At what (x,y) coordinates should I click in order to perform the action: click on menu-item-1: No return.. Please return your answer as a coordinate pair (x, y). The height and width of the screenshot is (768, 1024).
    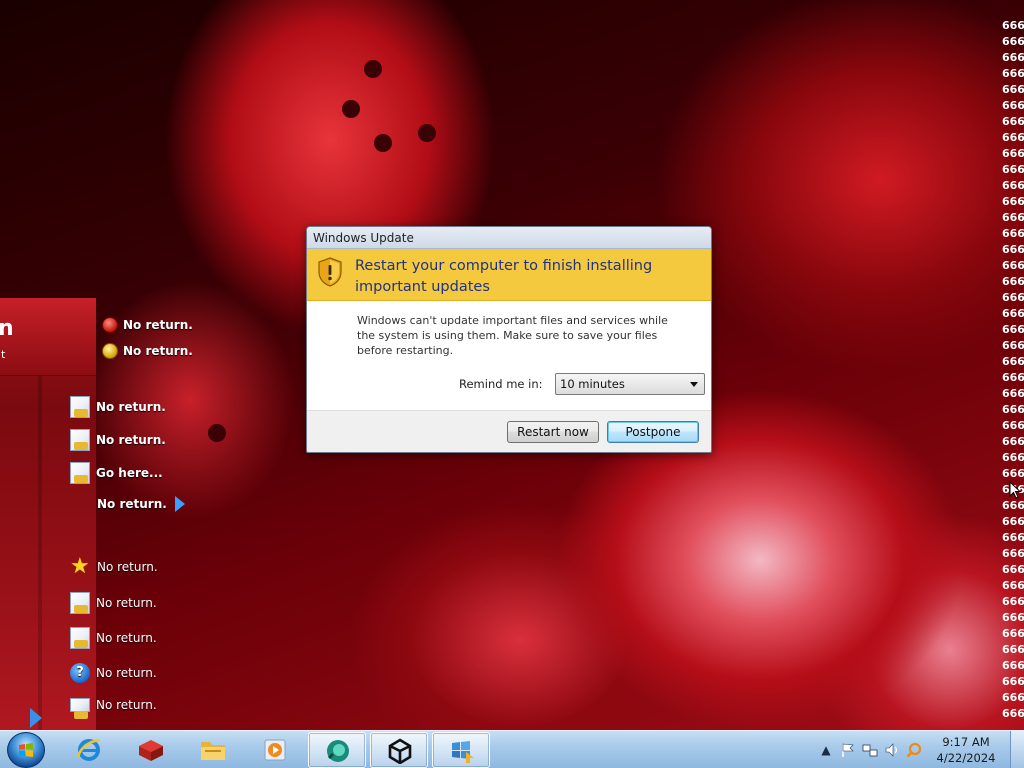
    Looking at the image, I should click on (118, 407).